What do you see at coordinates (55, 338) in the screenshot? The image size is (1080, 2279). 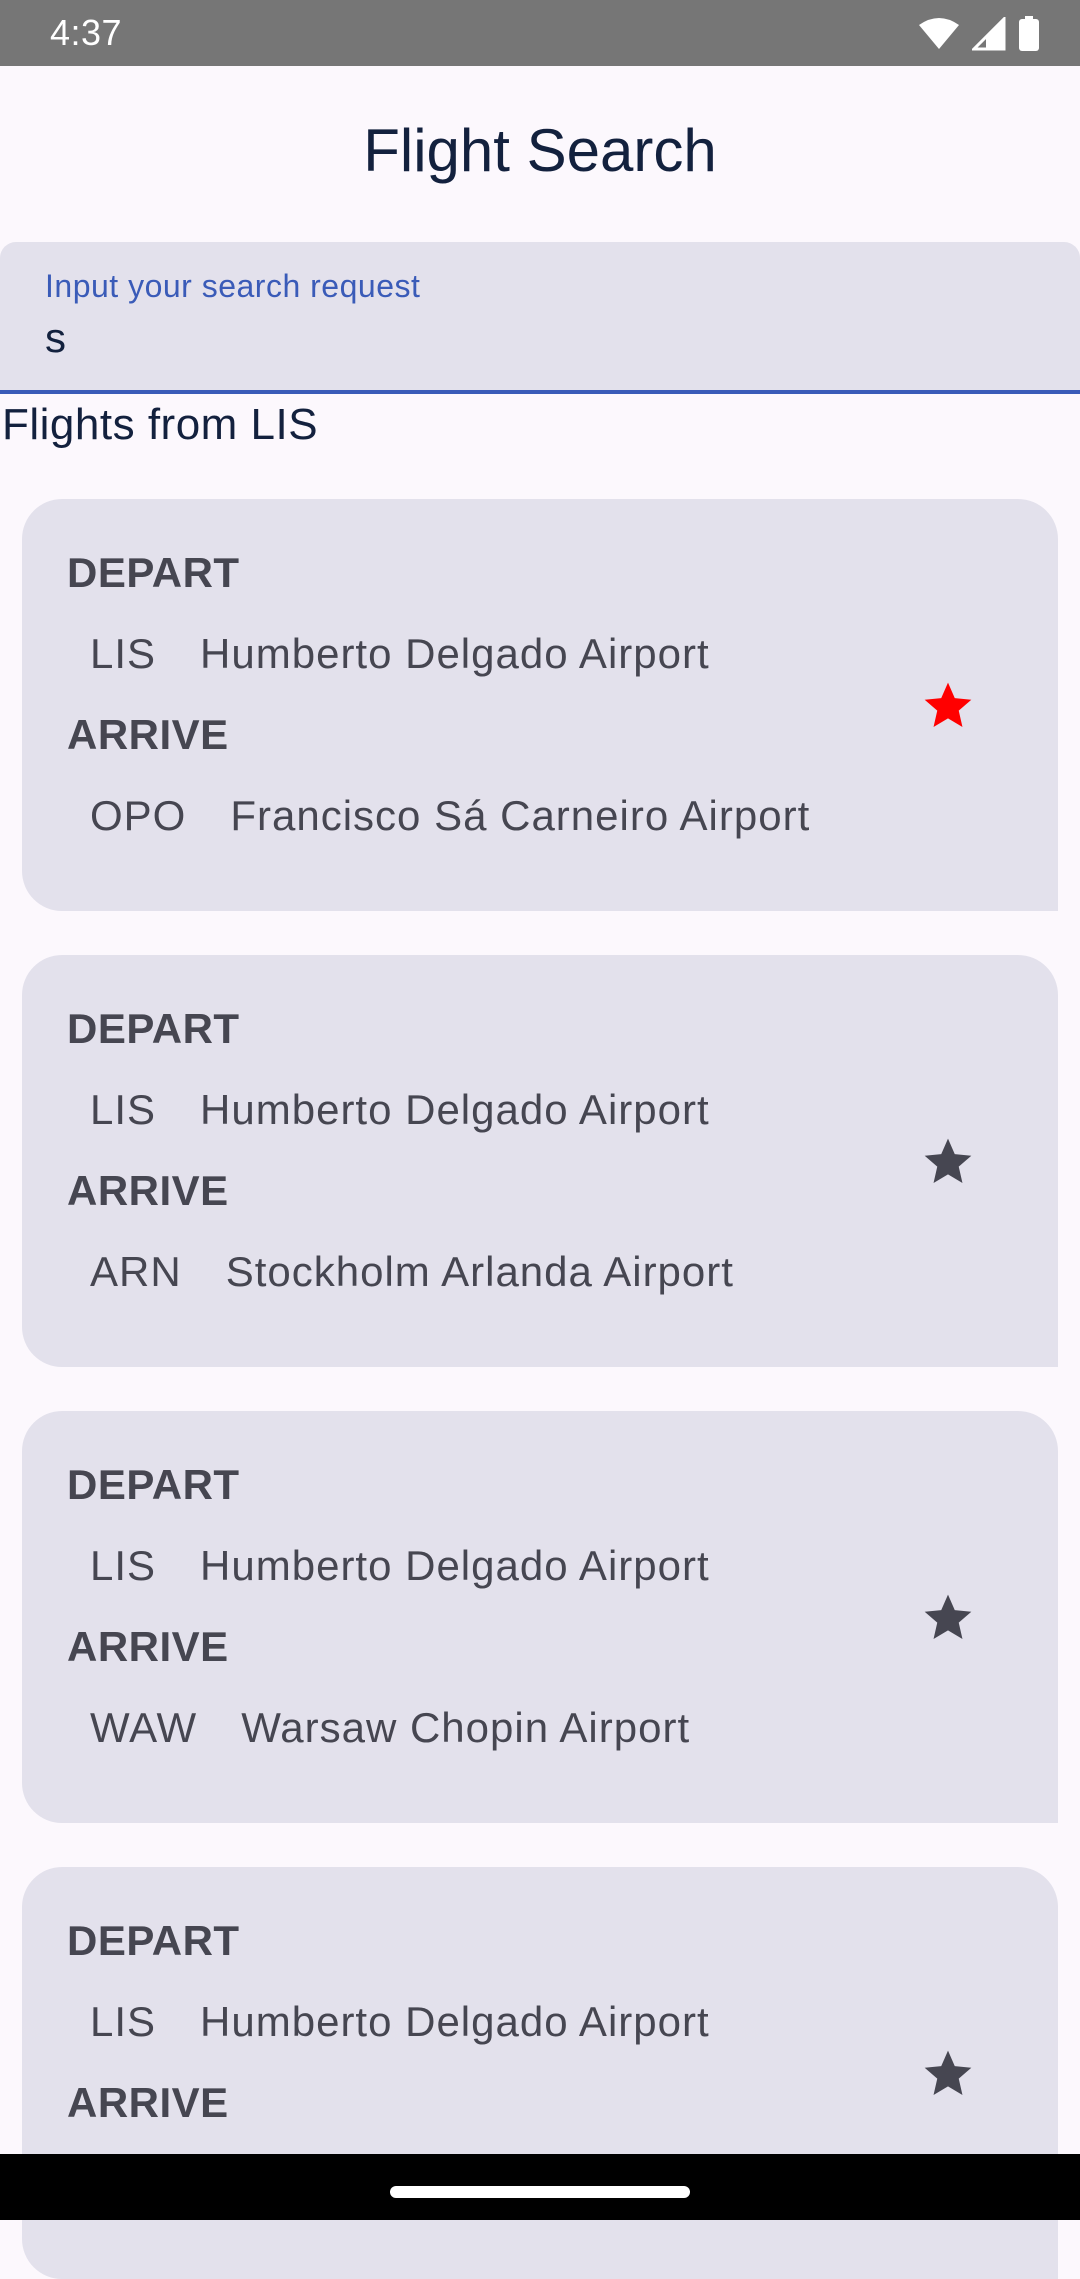 I see `search-input-value: s` at bounding box center [55, 338].